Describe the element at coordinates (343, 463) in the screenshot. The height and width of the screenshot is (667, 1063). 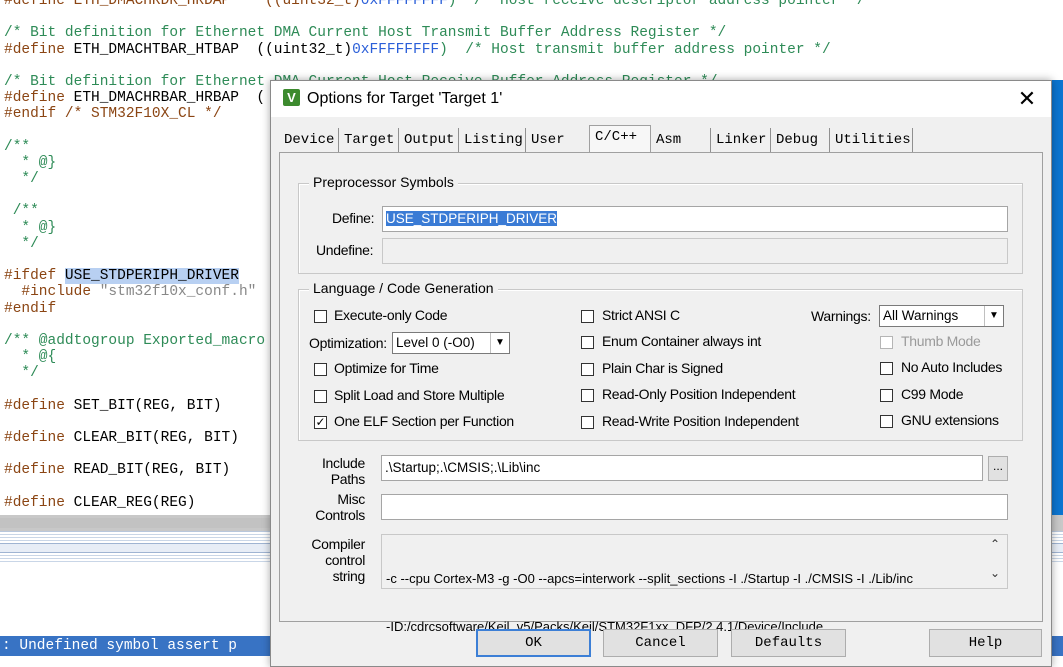
I see `include-label-line1: Include` at that location.